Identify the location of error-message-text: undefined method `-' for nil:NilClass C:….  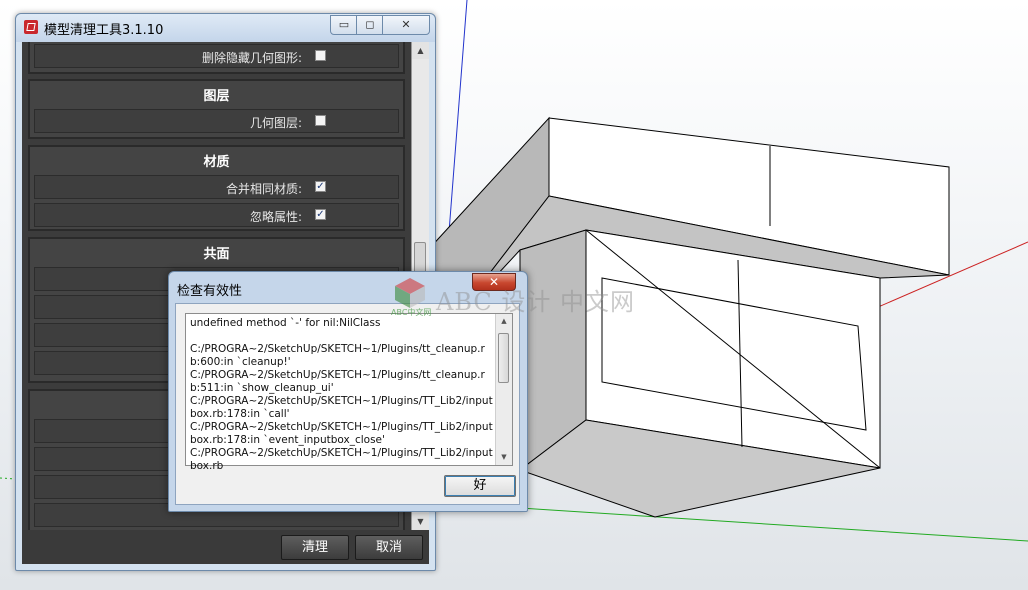
(341, 394).